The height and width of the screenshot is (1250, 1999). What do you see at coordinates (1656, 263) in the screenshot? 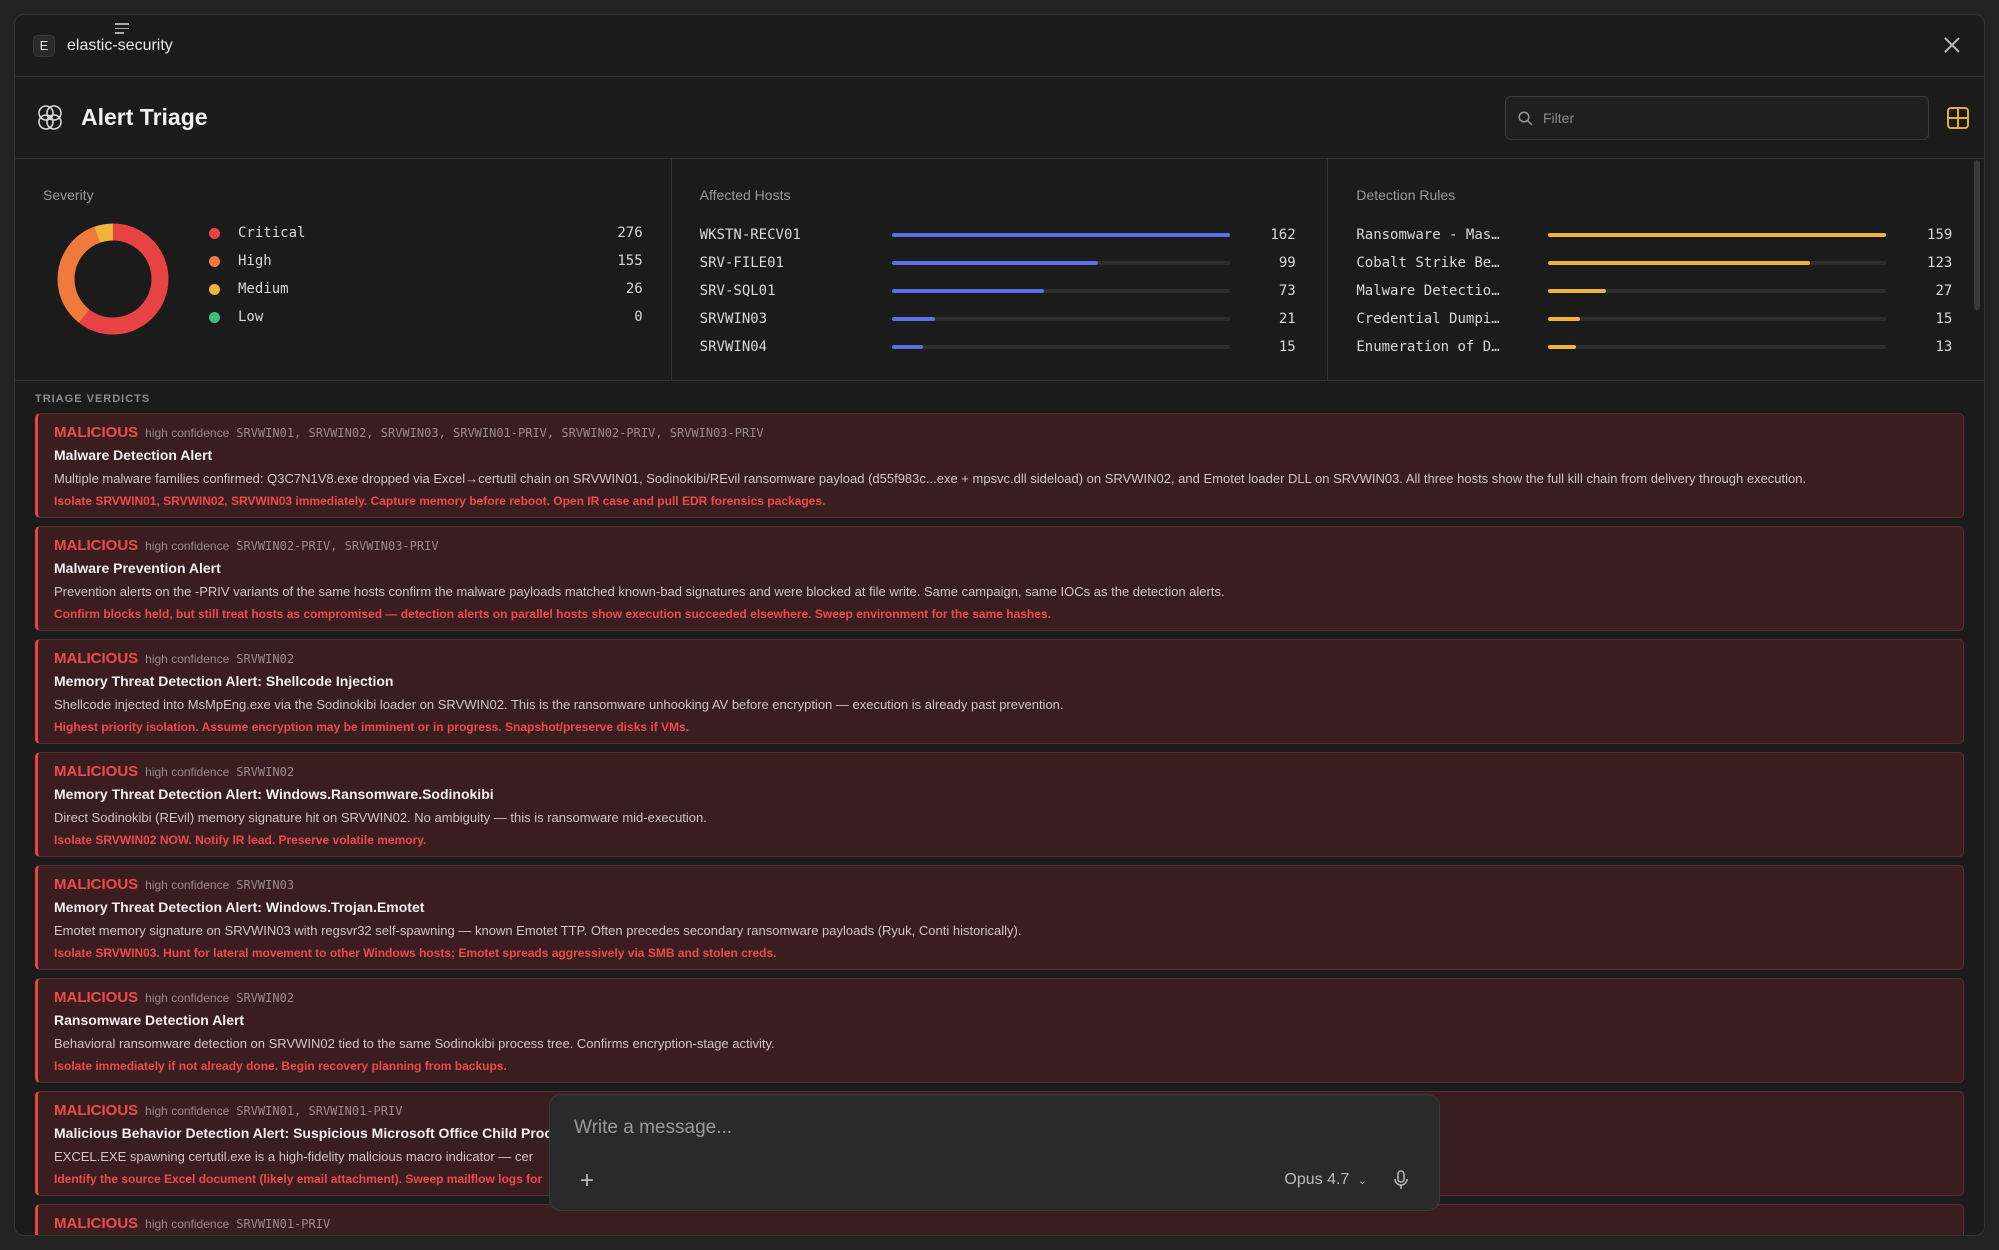
I see `rules-row: Cobalt Strike Be… 123` at bounding box center [1656, 263].